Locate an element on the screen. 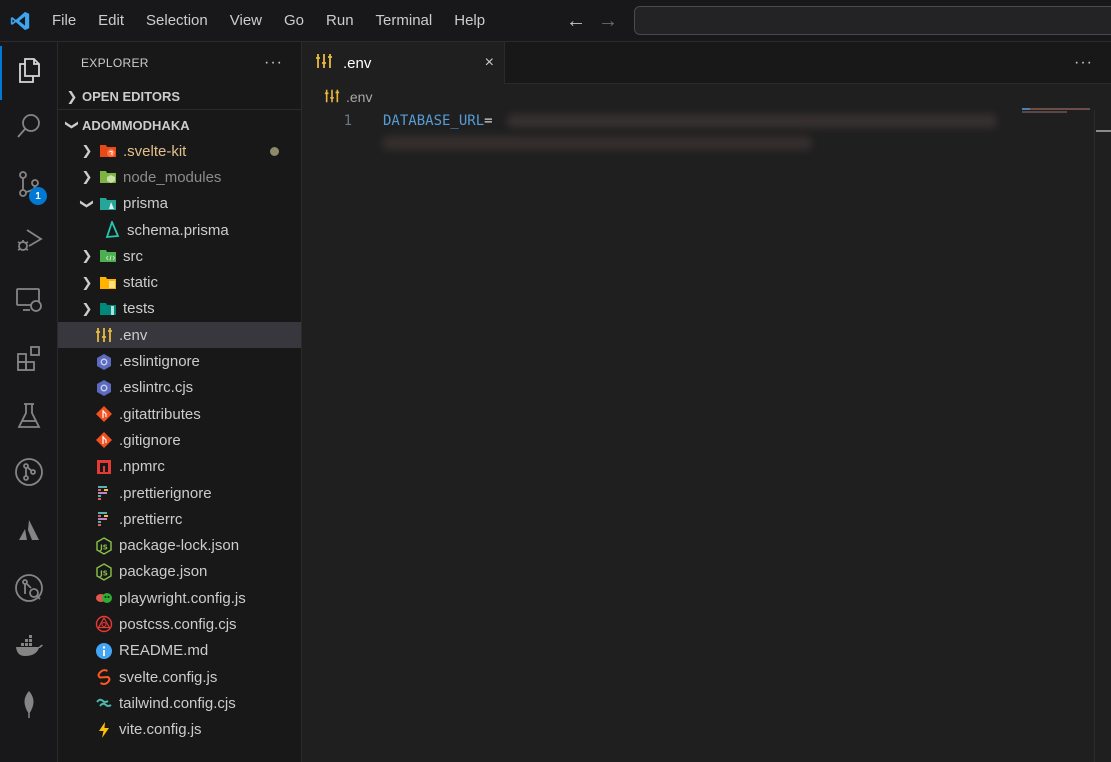 The image size is (1111, 762). editor-more-actions-icon: ··· is located at coordinates (1083, 63).